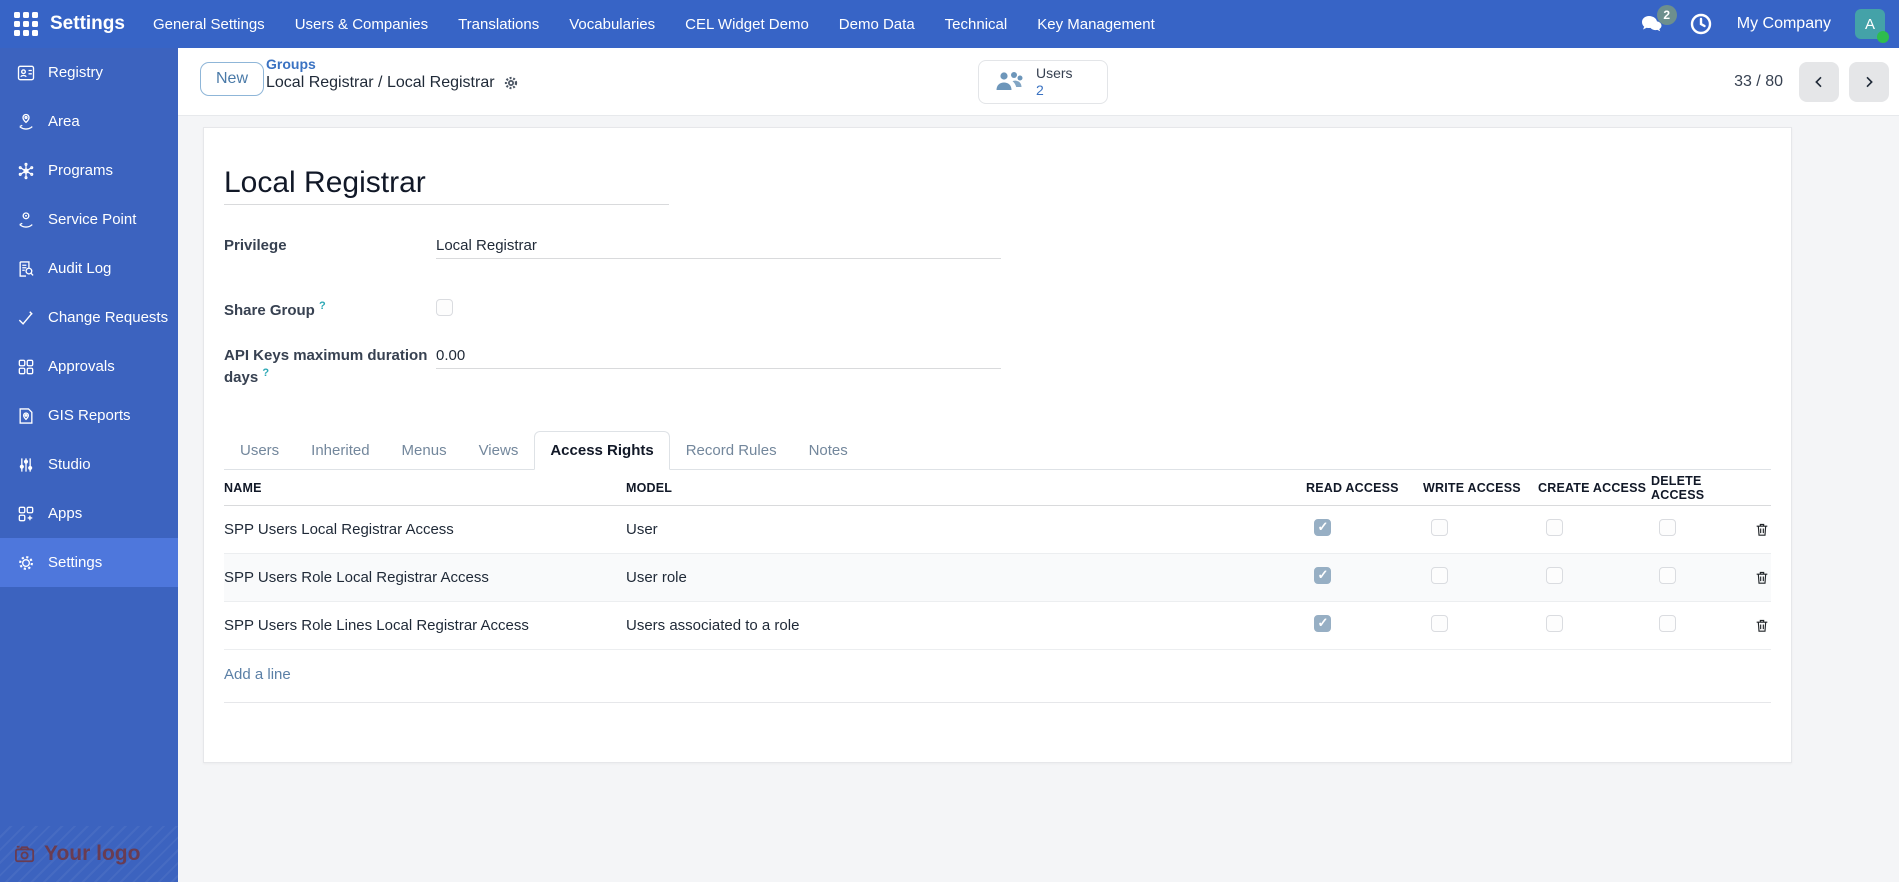 The height and width of the screenshot is (882, 1899). What do you see at coordinates (713, 625) in the screenshot?
I see `row-model: Users associated to a role` at bounding box center [713, 625].